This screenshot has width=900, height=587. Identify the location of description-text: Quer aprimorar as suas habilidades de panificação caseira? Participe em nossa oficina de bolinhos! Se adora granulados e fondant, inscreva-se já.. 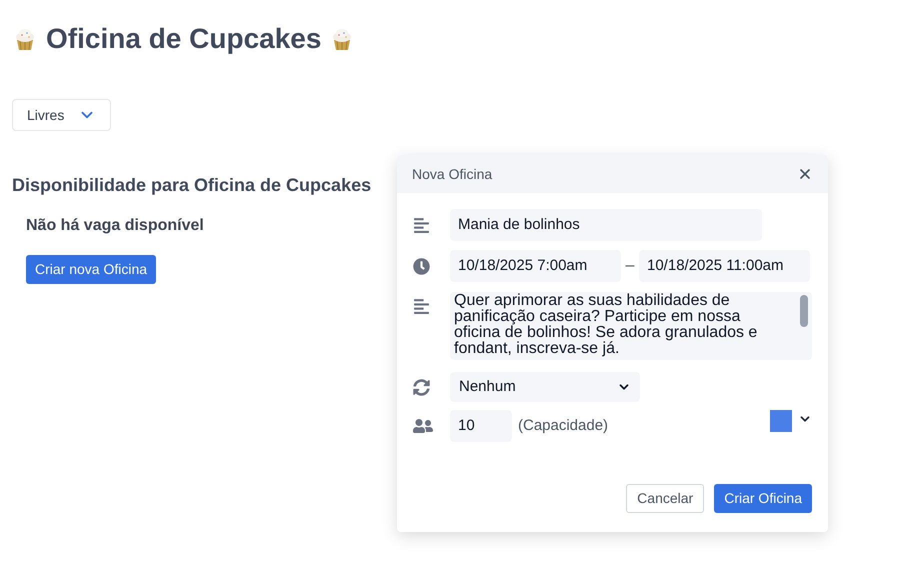
(606, 324).